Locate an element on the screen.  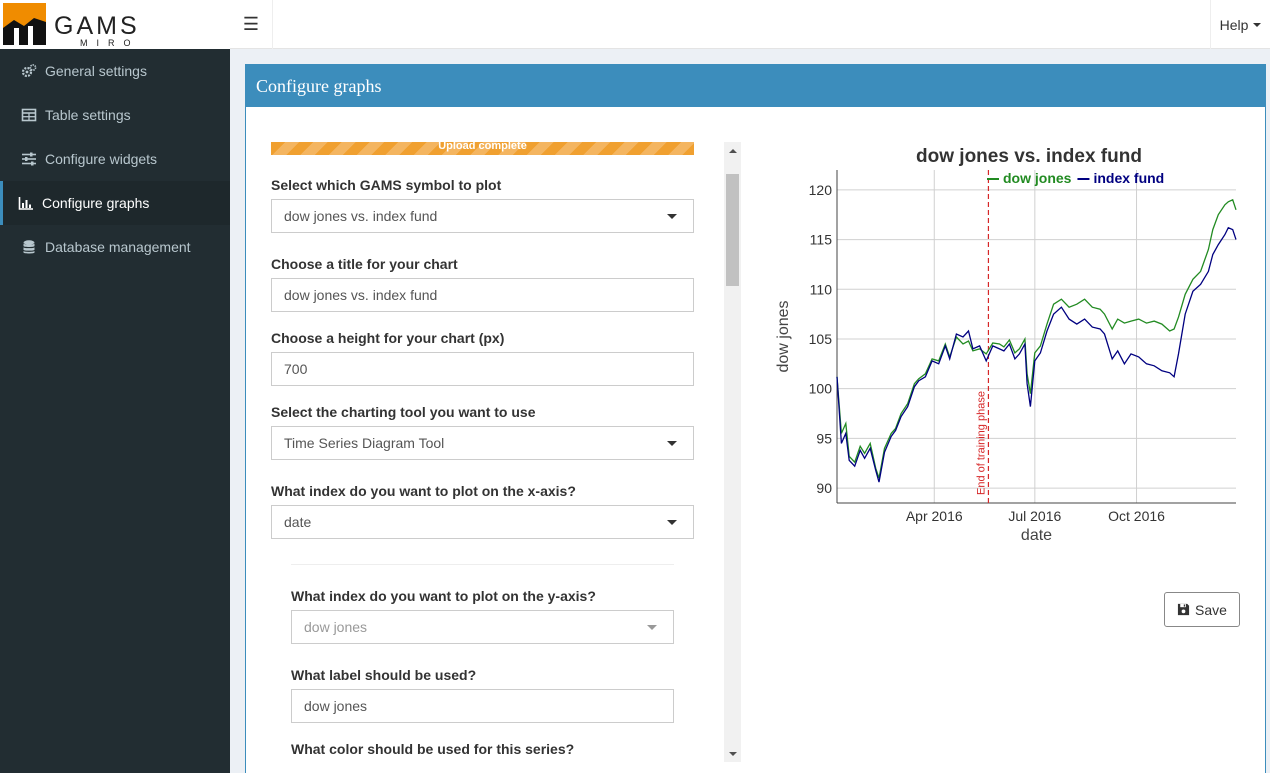
sidebar-item-general-settings: General settings is located at coordinates (115, 71).